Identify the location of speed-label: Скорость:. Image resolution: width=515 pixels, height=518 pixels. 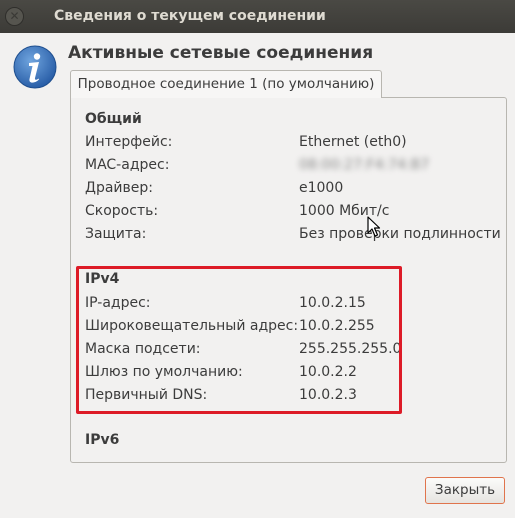
(122, 211).